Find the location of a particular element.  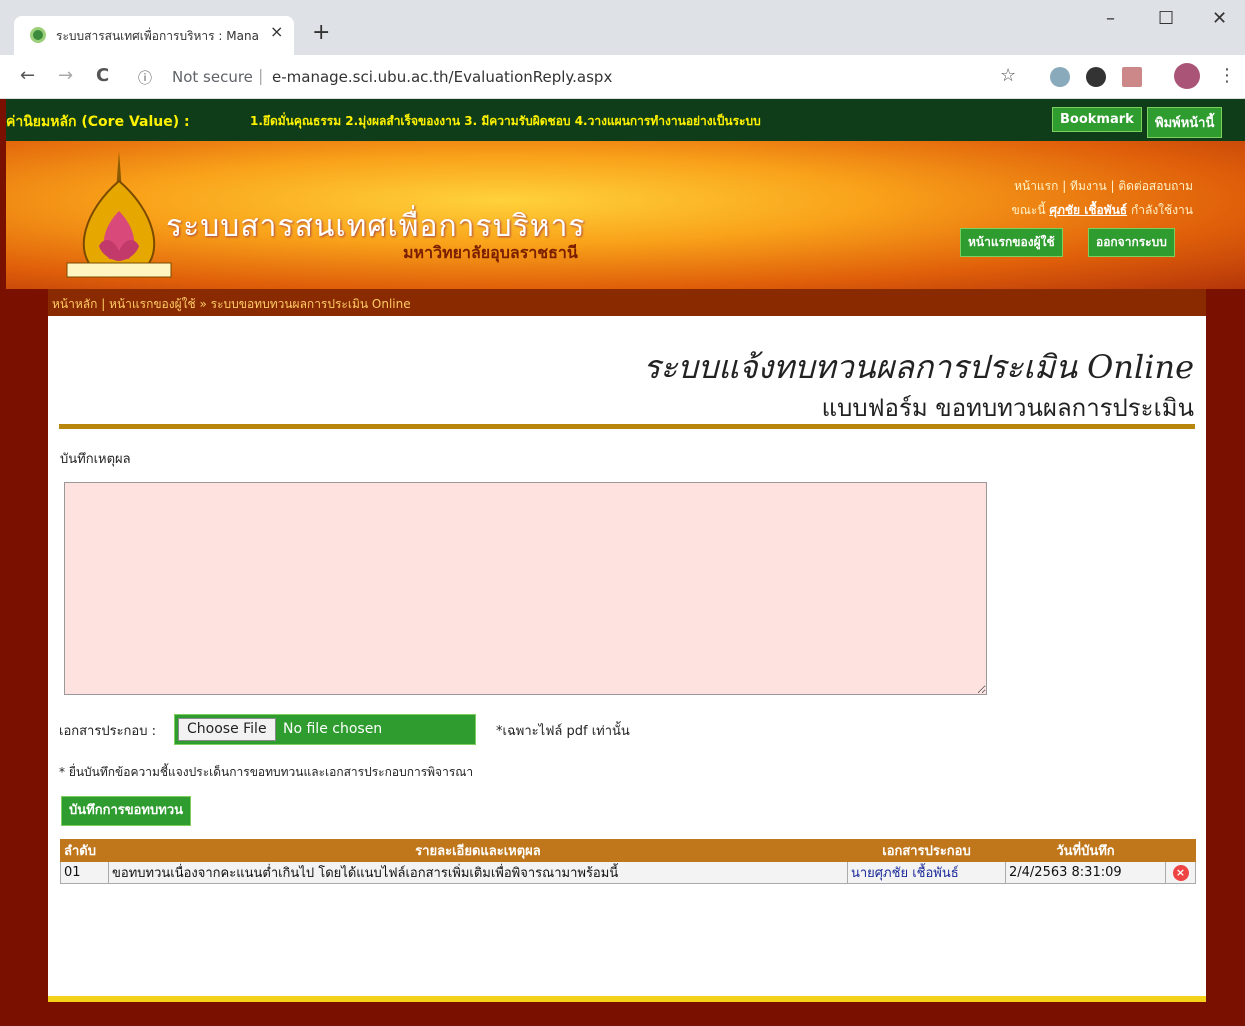

col-header-date: วันที่บันทึก is located at coordinates (1085, 850).